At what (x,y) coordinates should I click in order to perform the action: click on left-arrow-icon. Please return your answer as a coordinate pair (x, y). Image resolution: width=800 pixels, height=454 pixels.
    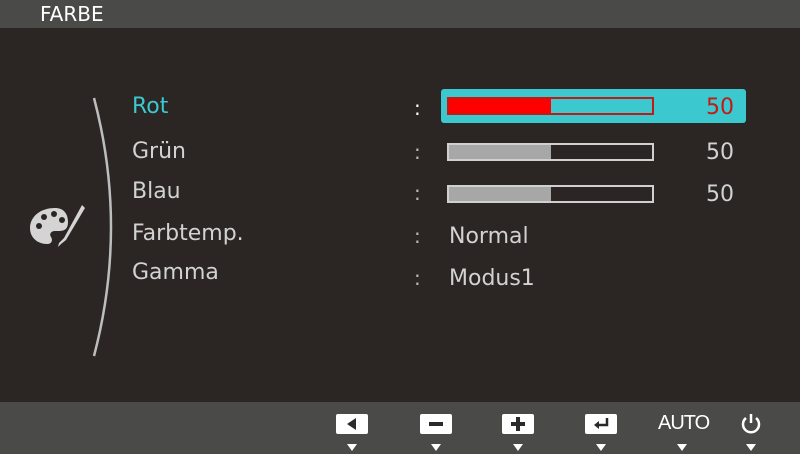
    Looking at the image, I should click on (351, 424).